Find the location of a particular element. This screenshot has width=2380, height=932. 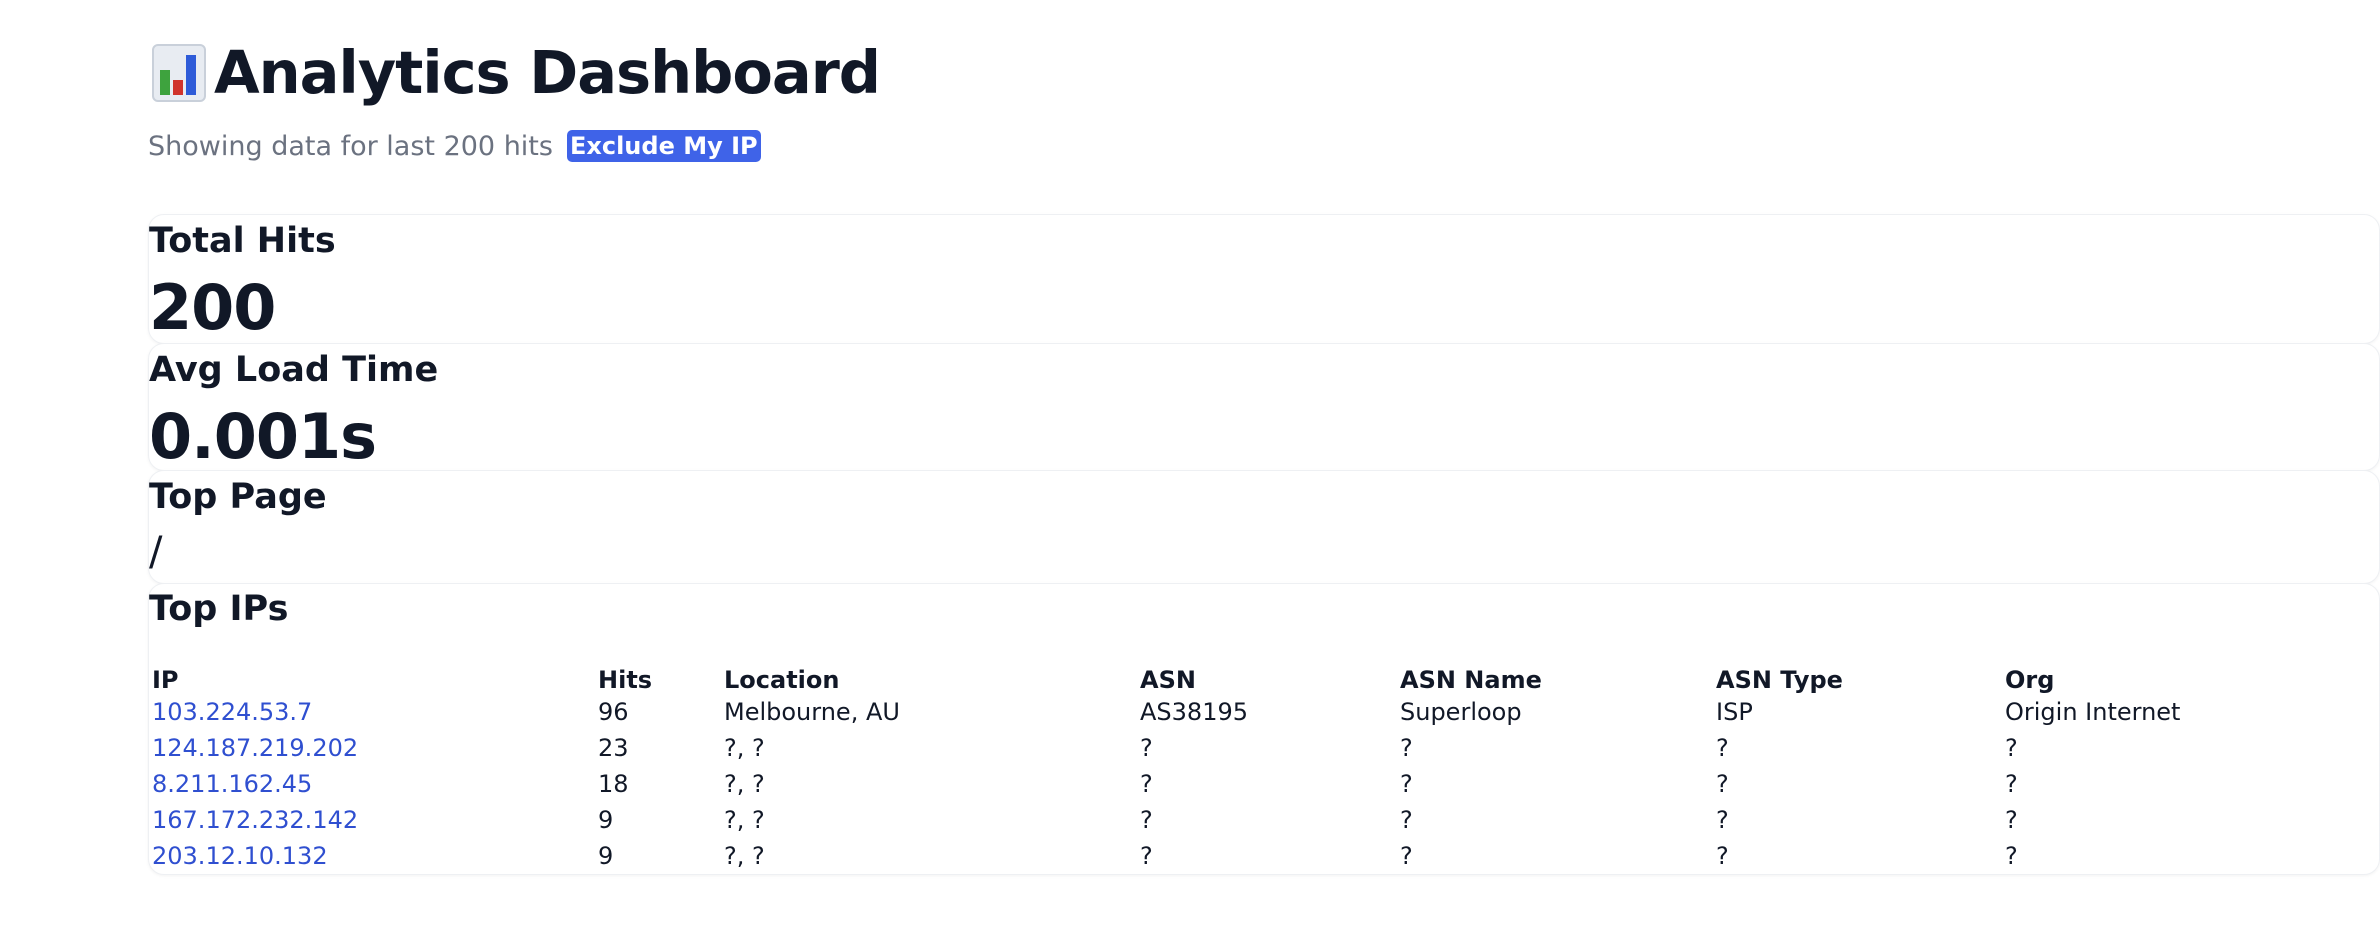

column-header-asn-name: ASN Name is located at coordinates (1471, 680).